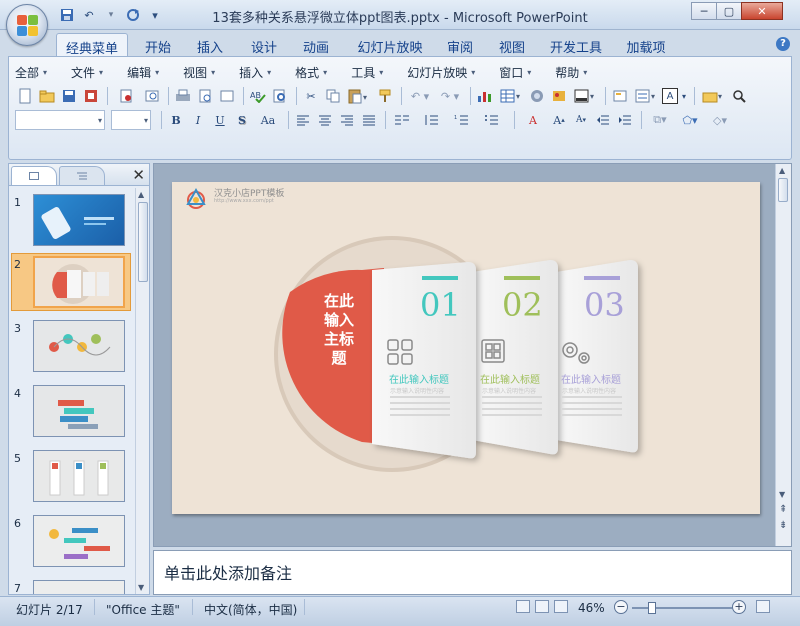  Describe the element at coordinates (158, 44) in the screenshot. I see `tab-home: 开始` at that location.